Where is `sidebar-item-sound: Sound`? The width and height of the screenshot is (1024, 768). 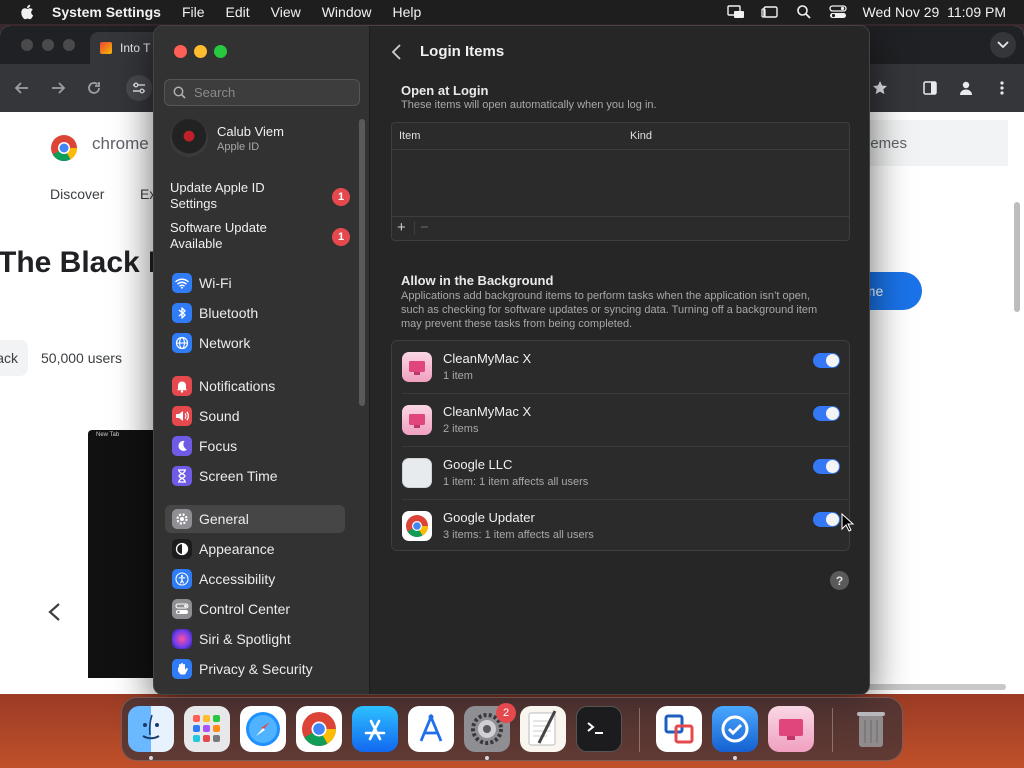 sidebar-item-sound: Sound is located at coordinates (255, 416).